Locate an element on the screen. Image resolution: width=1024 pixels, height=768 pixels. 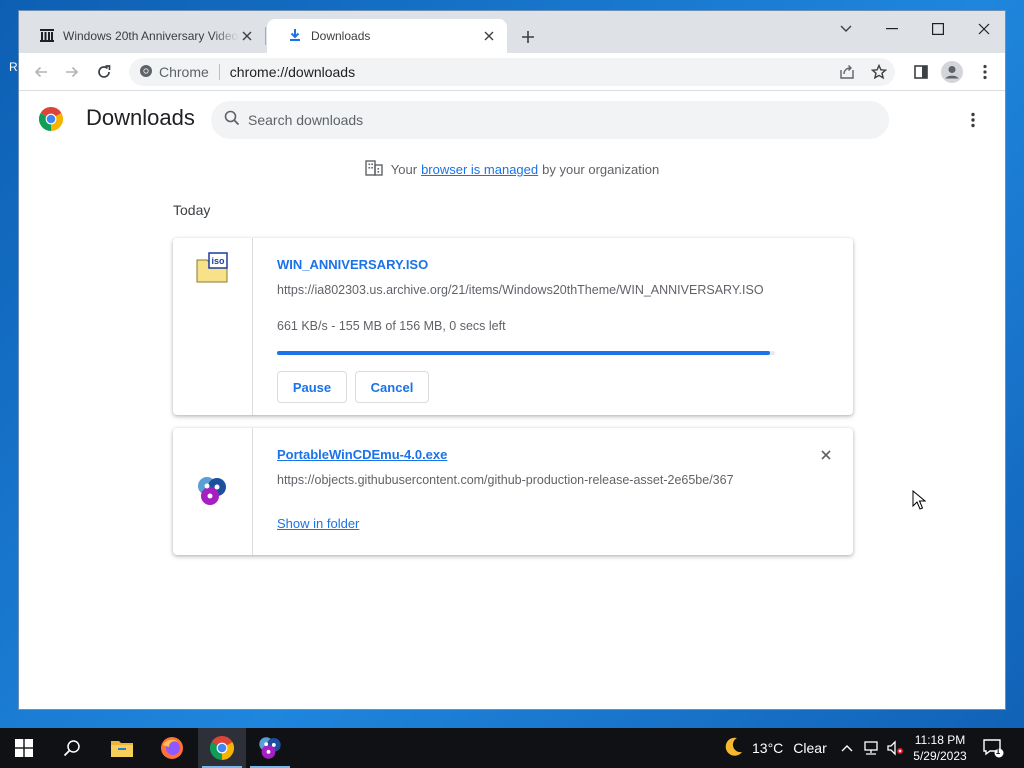
download-icon is located at coordinates (295, 36).